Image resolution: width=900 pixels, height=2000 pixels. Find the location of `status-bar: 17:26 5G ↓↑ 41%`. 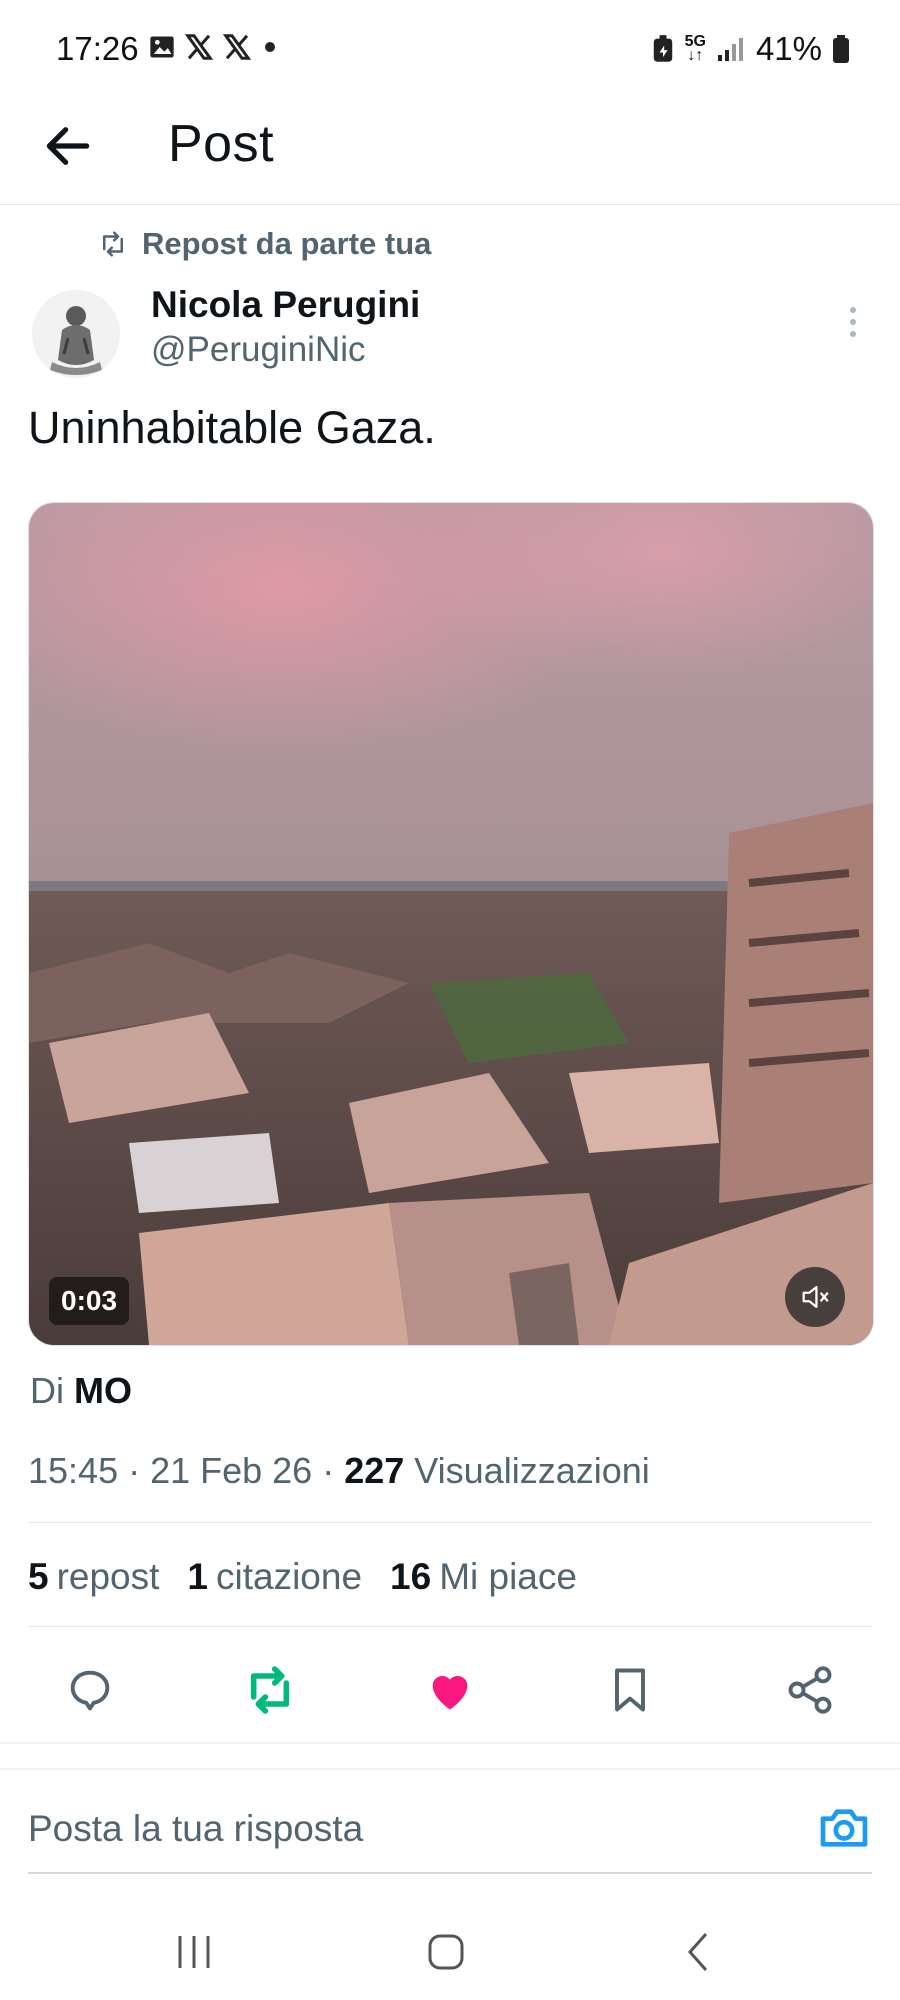

status-bar: 17:26 5G ↓↑ 41% is located at coordinates (450, 50).